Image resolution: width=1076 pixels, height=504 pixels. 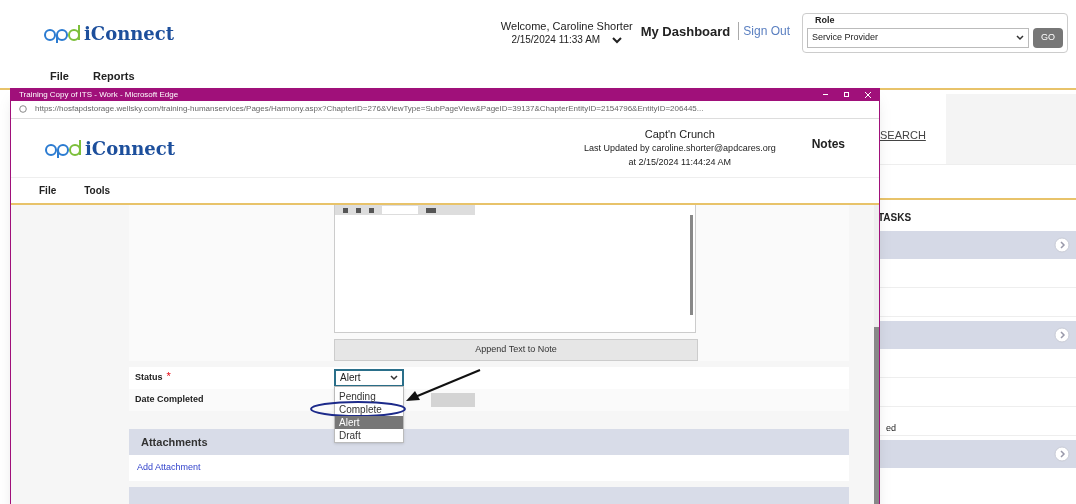 What do you see at coordinates (149, 378) in the screenshot?
I see `status-label: Status` at bounding box center [149, 378].